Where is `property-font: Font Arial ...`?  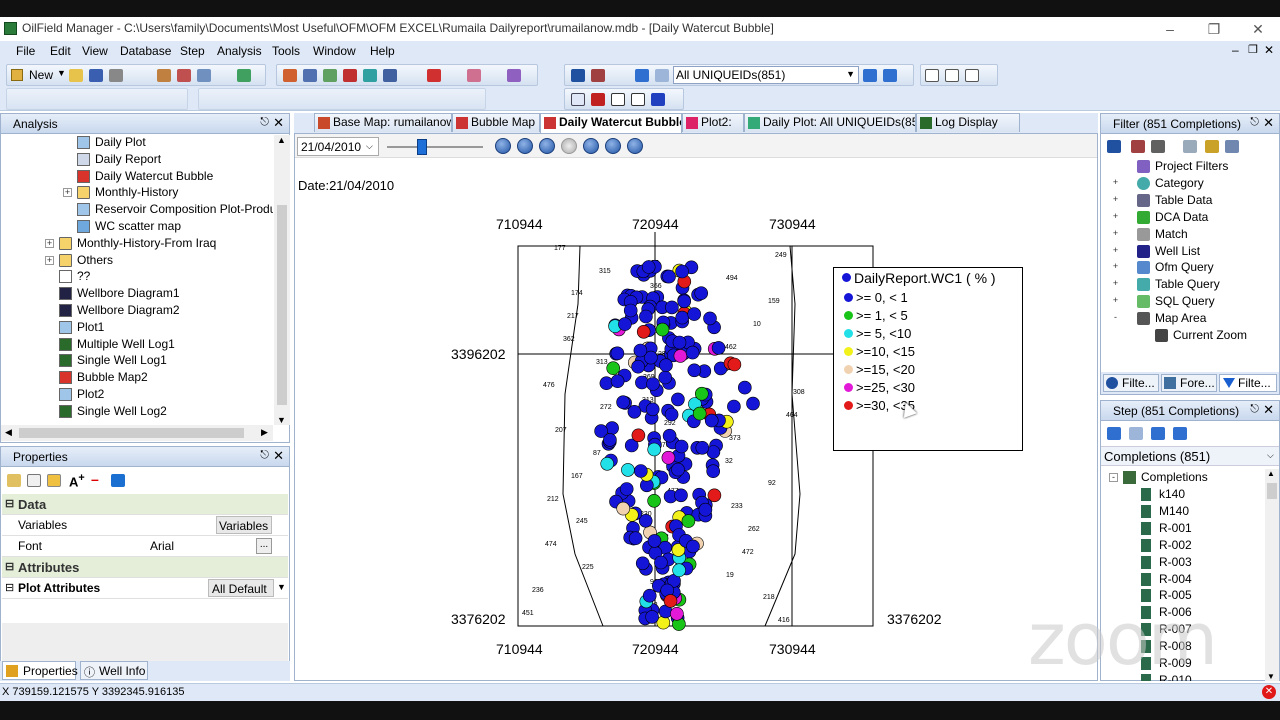
property-font: Font Arial ... is located at coordinates (145, 546).